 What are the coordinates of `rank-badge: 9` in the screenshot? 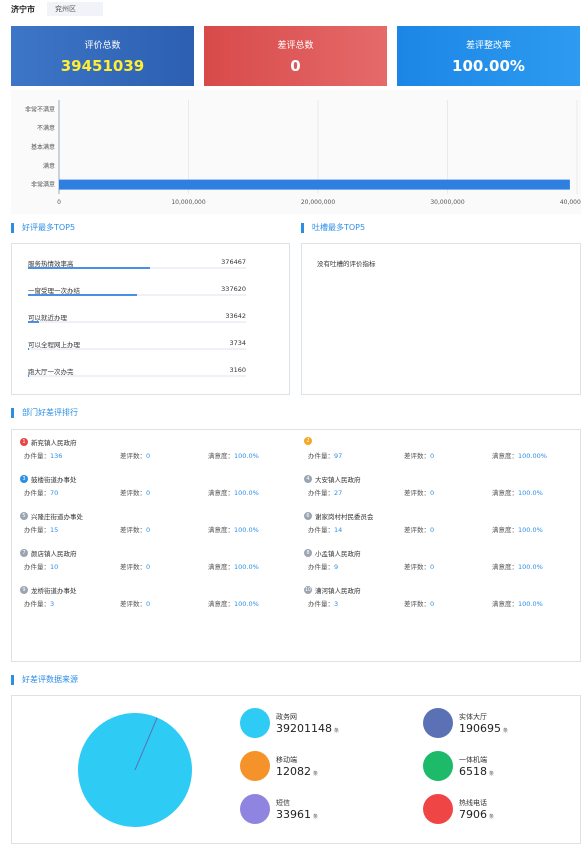 It's located at (24, 590).